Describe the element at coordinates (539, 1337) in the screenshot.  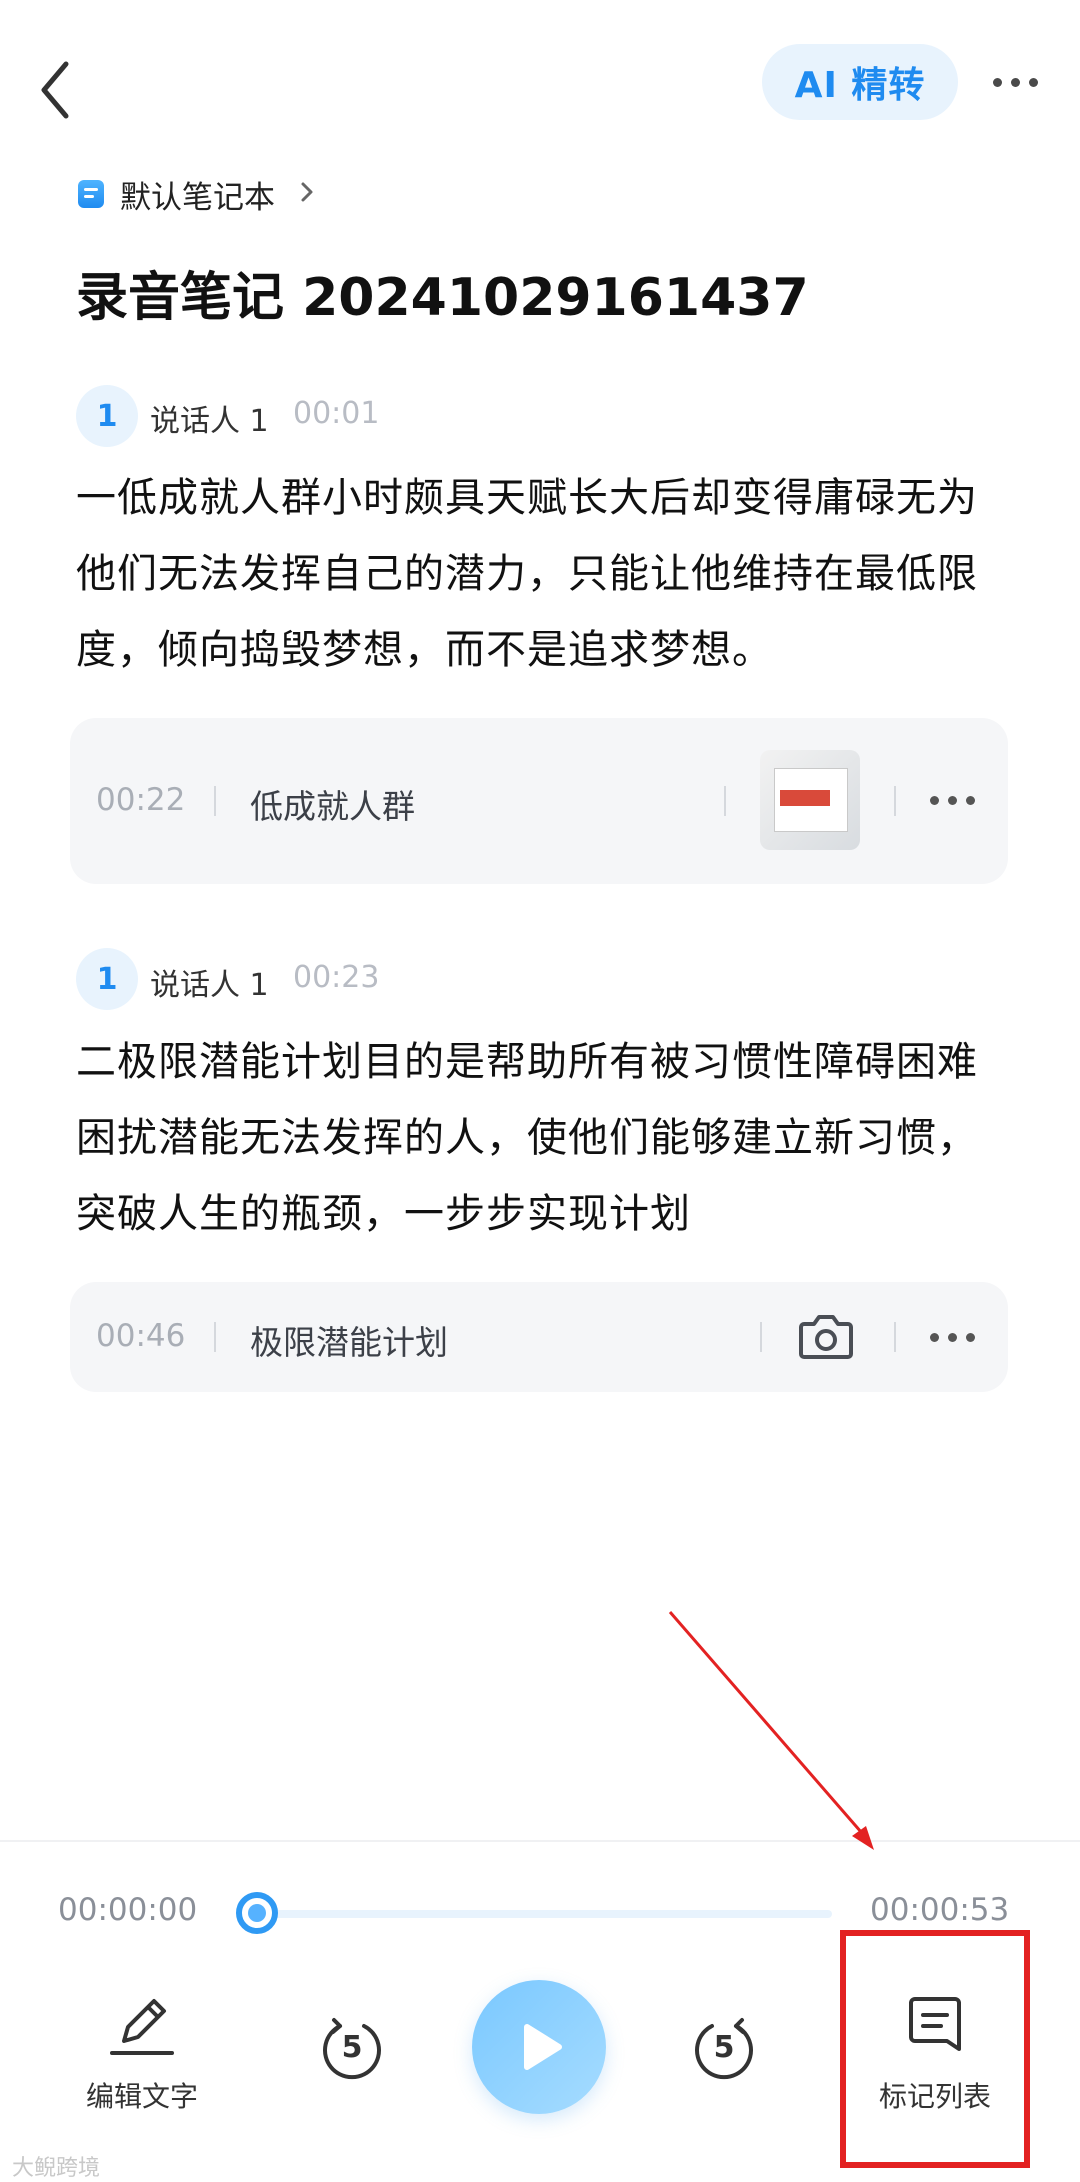
I see `marker-card: 00:46 极限潜能计划` at that location.